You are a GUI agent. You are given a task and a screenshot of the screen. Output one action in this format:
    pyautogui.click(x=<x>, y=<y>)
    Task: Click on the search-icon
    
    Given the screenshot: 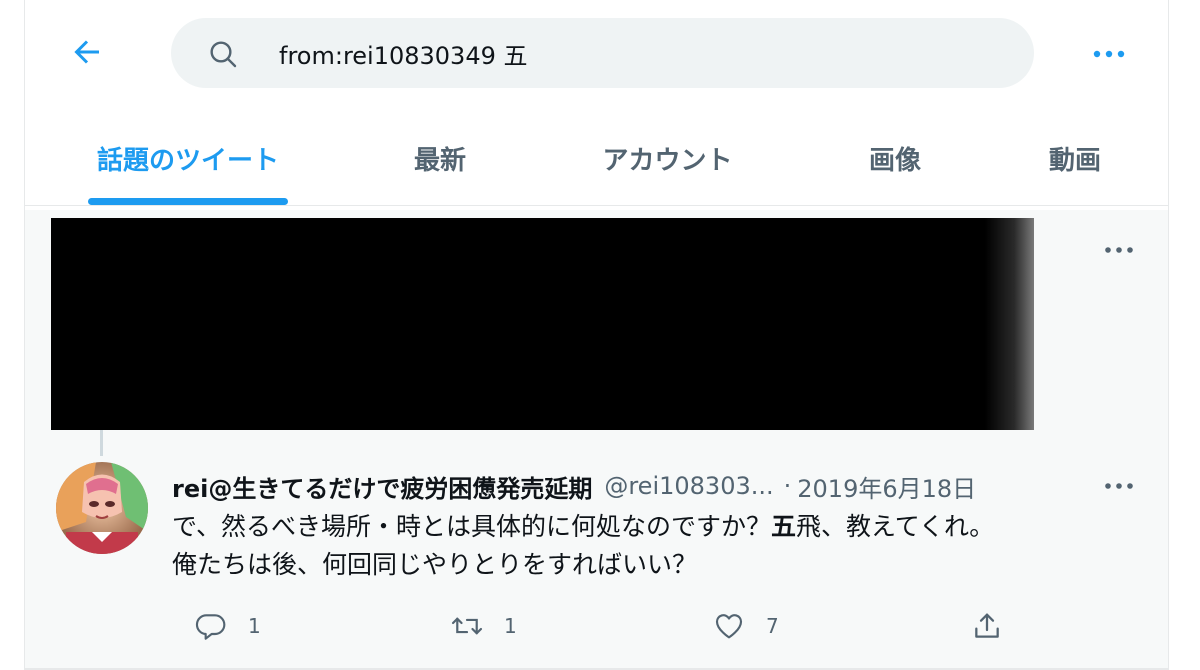 What is the action you would take?
    pyautogui.click(x=223, y=54)
    